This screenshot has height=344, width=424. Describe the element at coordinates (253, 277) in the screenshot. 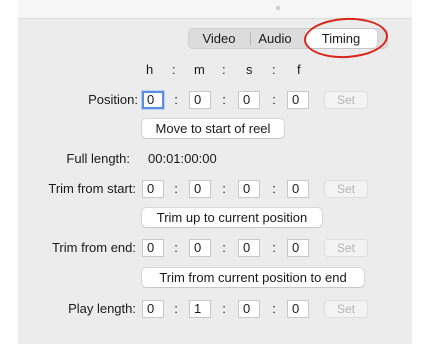

I see `trim-from-position-to-end-button: Trim from current position to end` at that location.